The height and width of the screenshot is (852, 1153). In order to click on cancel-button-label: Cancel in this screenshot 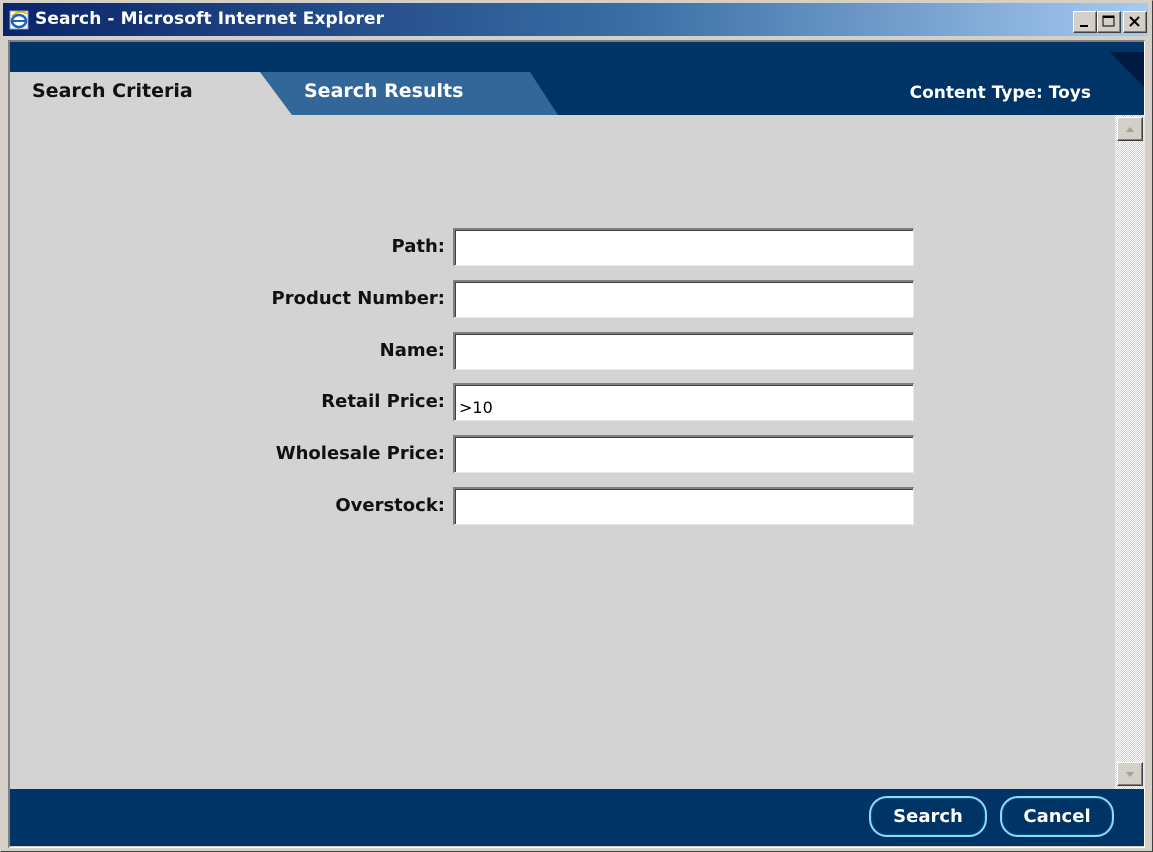, I will do `click(1057, 816)`.